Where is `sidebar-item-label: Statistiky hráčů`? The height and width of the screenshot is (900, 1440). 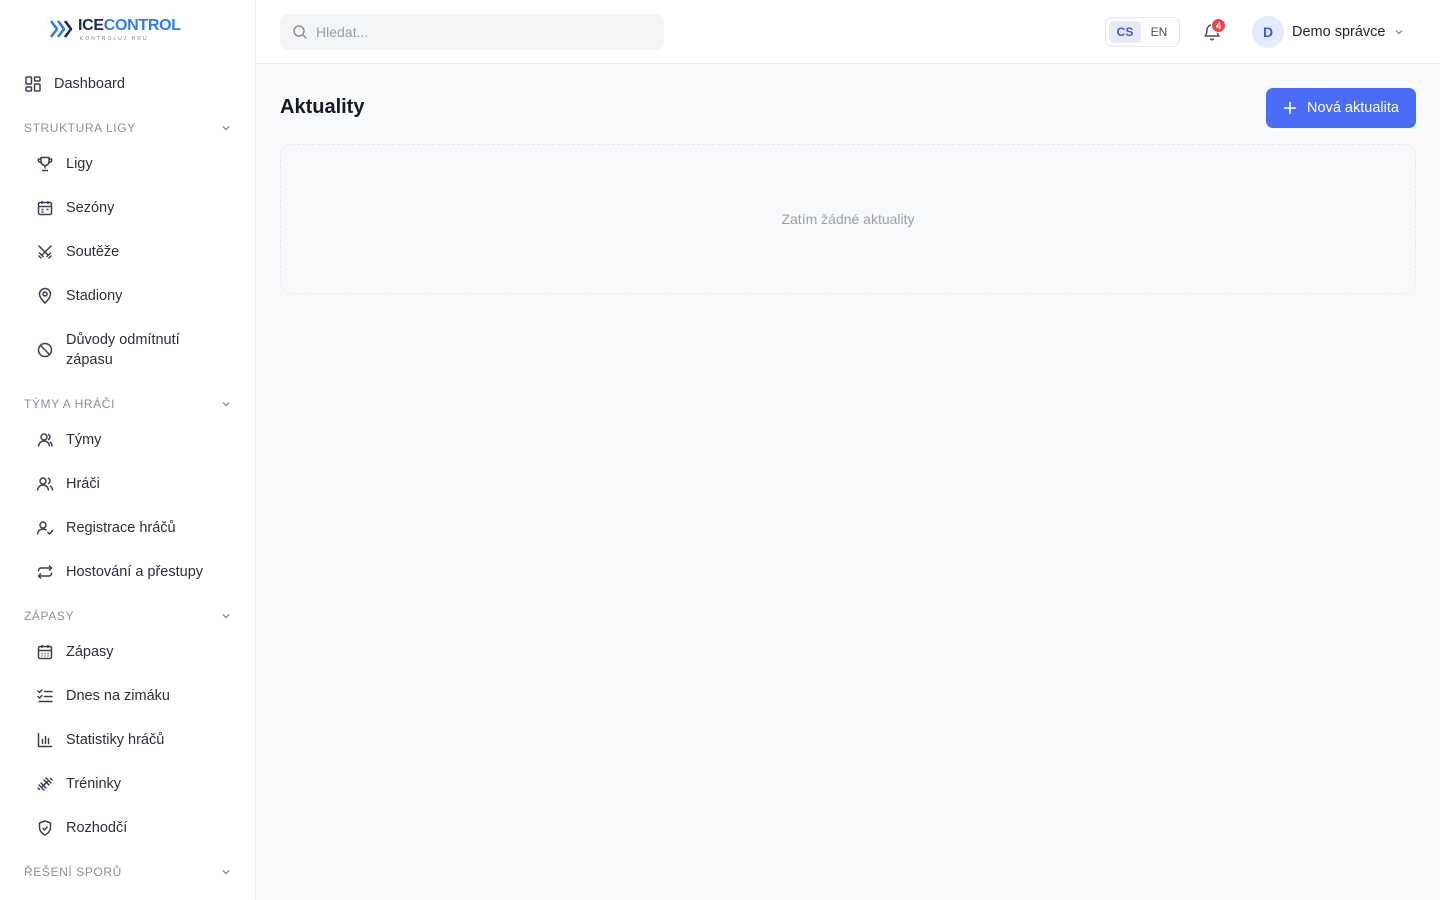
sidebar-item-label: Statistiky hráčů is located at coordinates (115, 740).